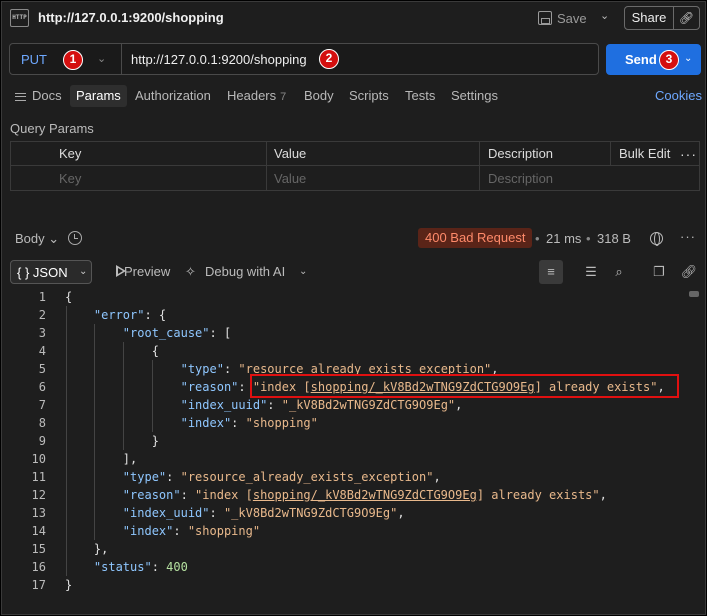 The width and height of the screenshot is (707, 616). Describe the element at coordinates (34, 59) in the screenshot. I see `method-select: PUT` at that location.